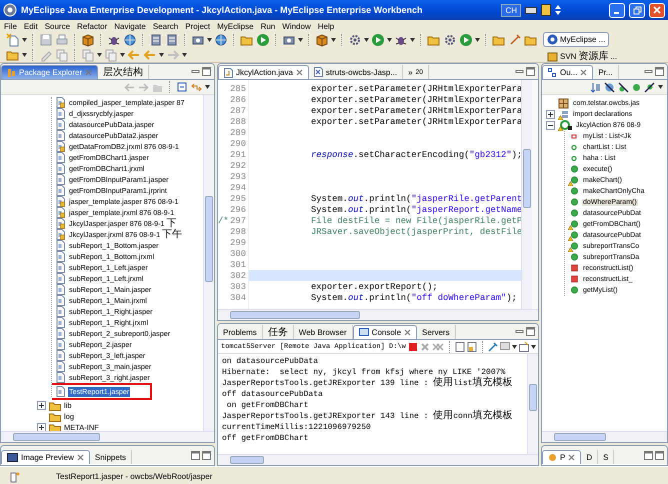 This screenshot has height=484, width=668. I want to click on line-number: 297, so click(238, 221).